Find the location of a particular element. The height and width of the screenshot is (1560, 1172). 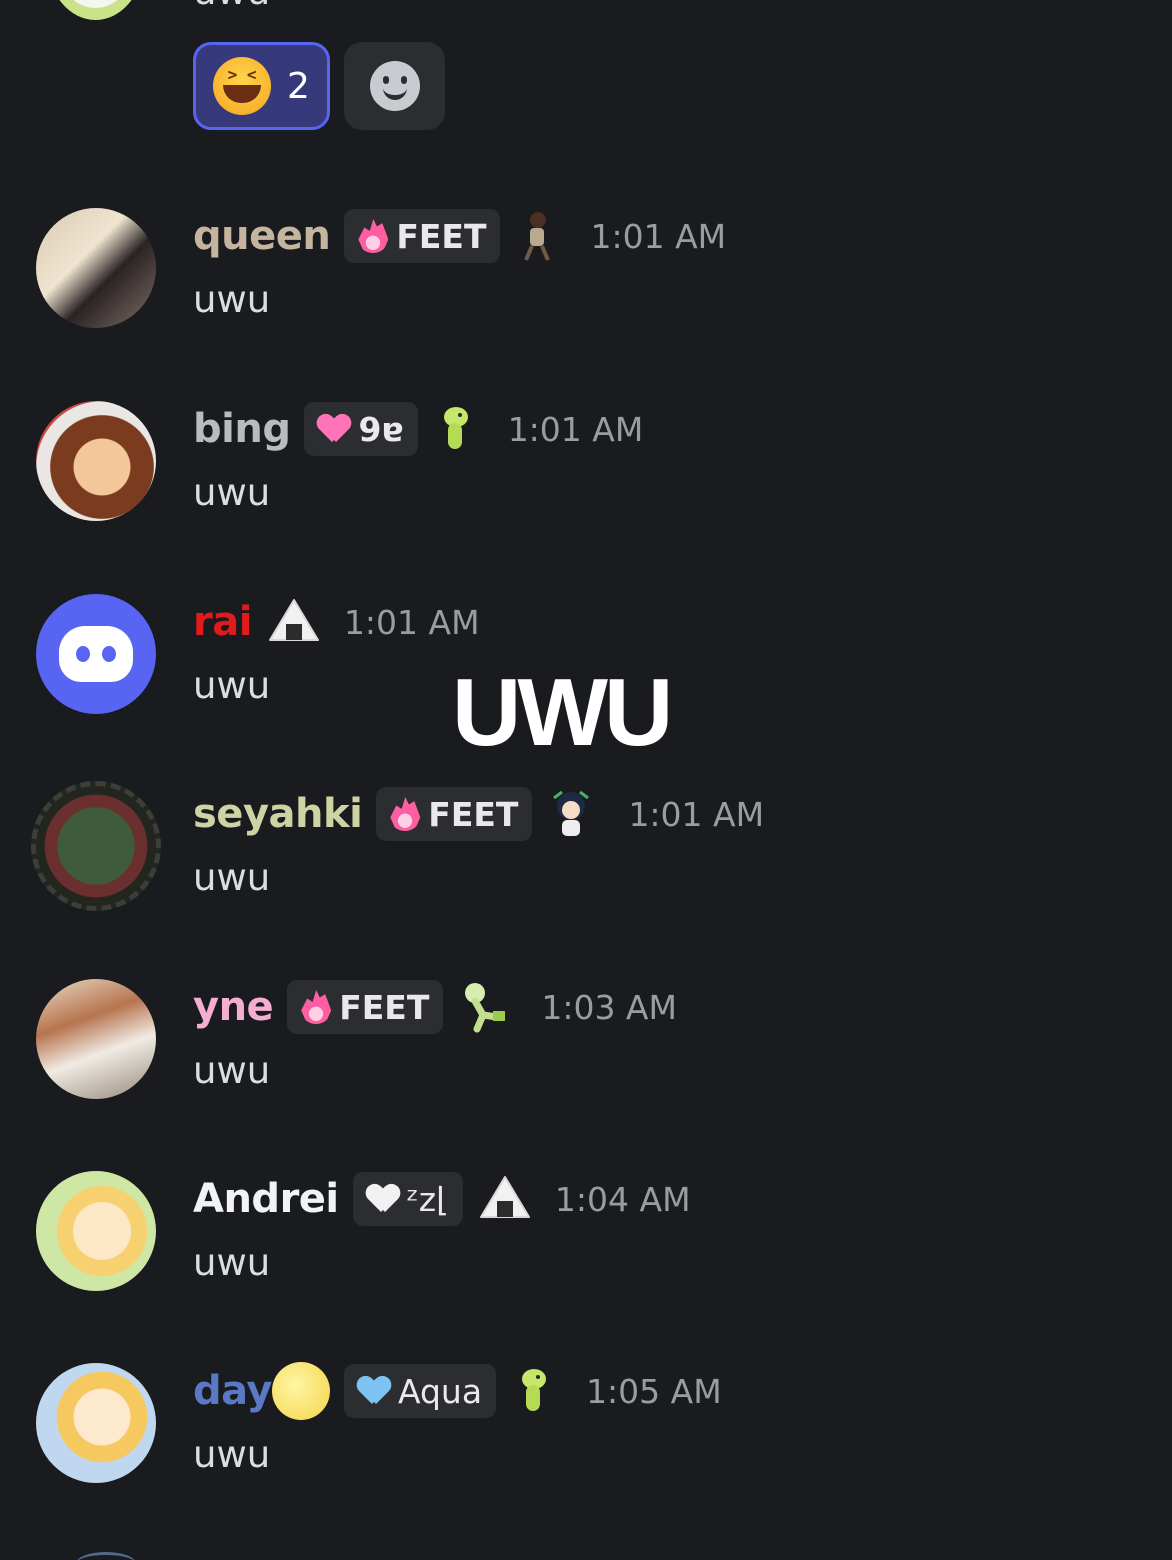

server-tag: Aqua is located at coordinates (420, 1391).